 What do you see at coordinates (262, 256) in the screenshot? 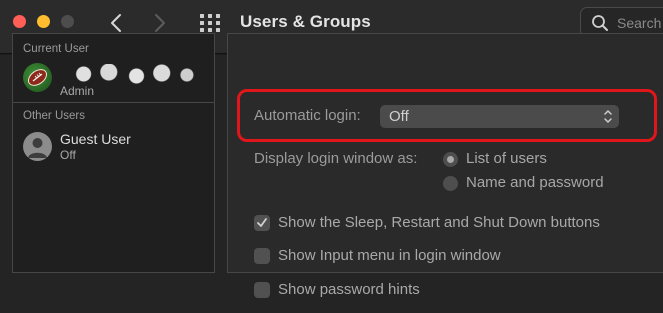
I see `checkbox-show-input-menu` at bounding box center [262, 256].